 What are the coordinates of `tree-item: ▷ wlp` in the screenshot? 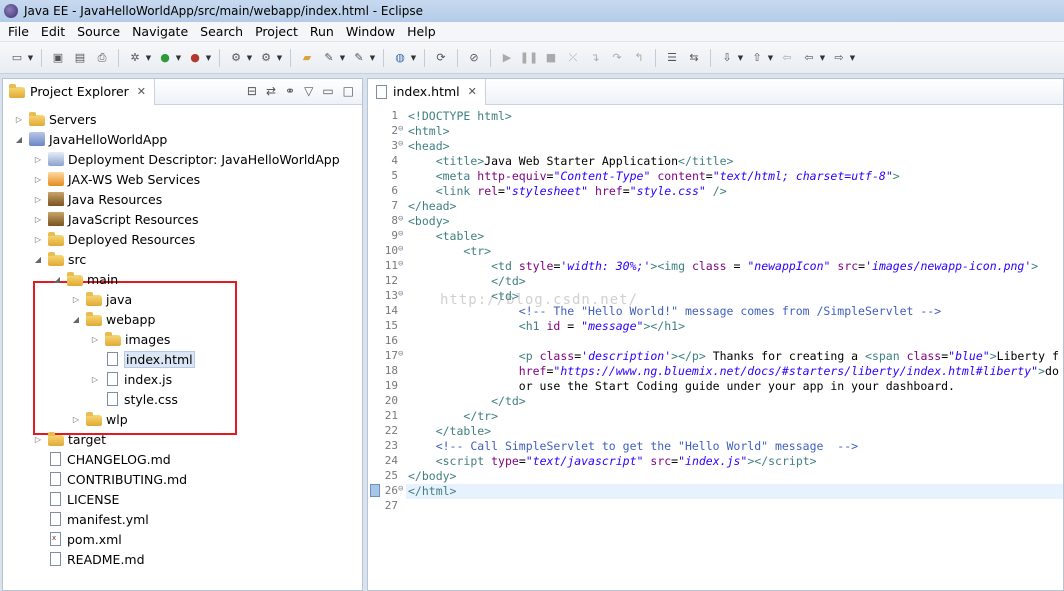 It's located at (99, 419).